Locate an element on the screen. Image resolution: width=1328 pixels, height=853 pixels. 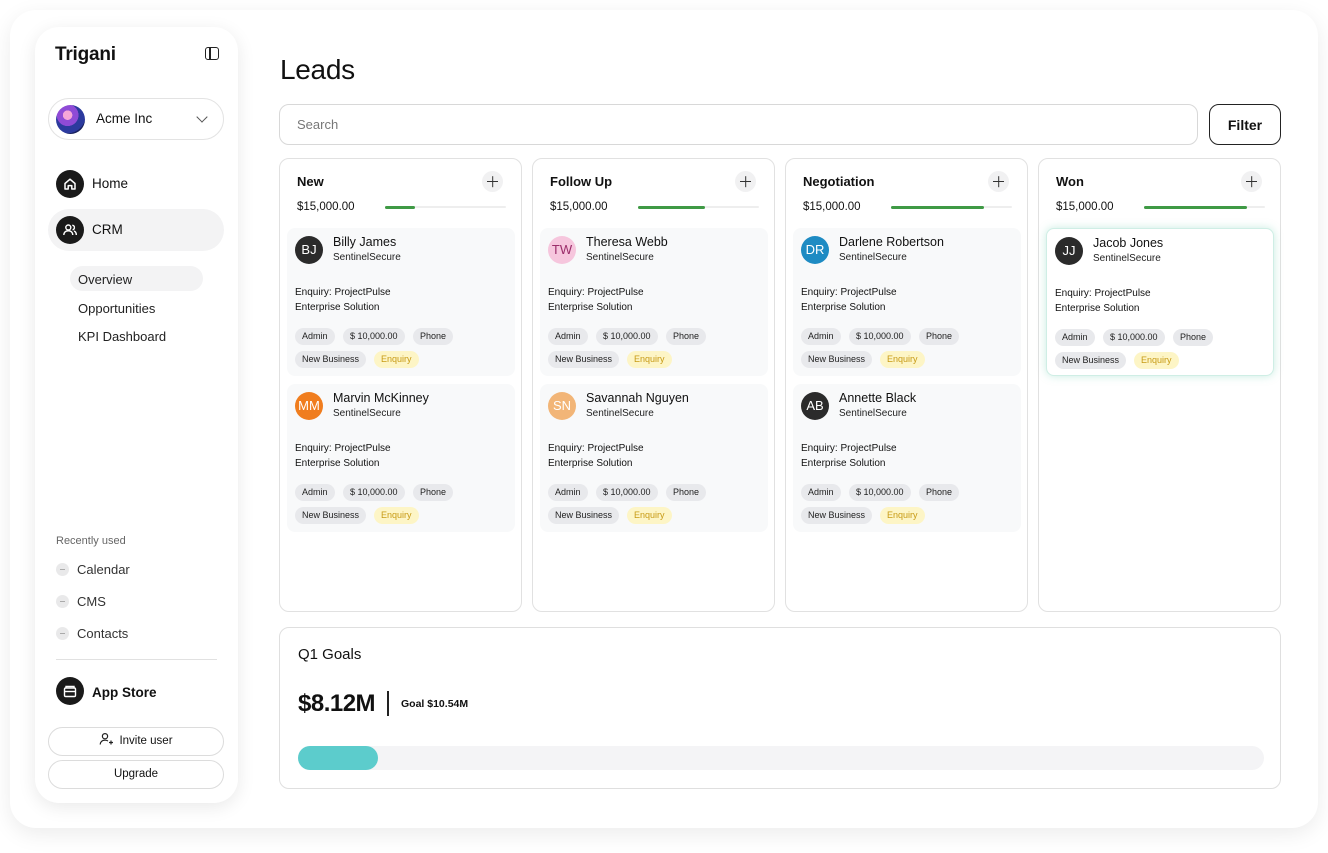
lead-name: Jacob Jones is located at coordinates (1128, 243).